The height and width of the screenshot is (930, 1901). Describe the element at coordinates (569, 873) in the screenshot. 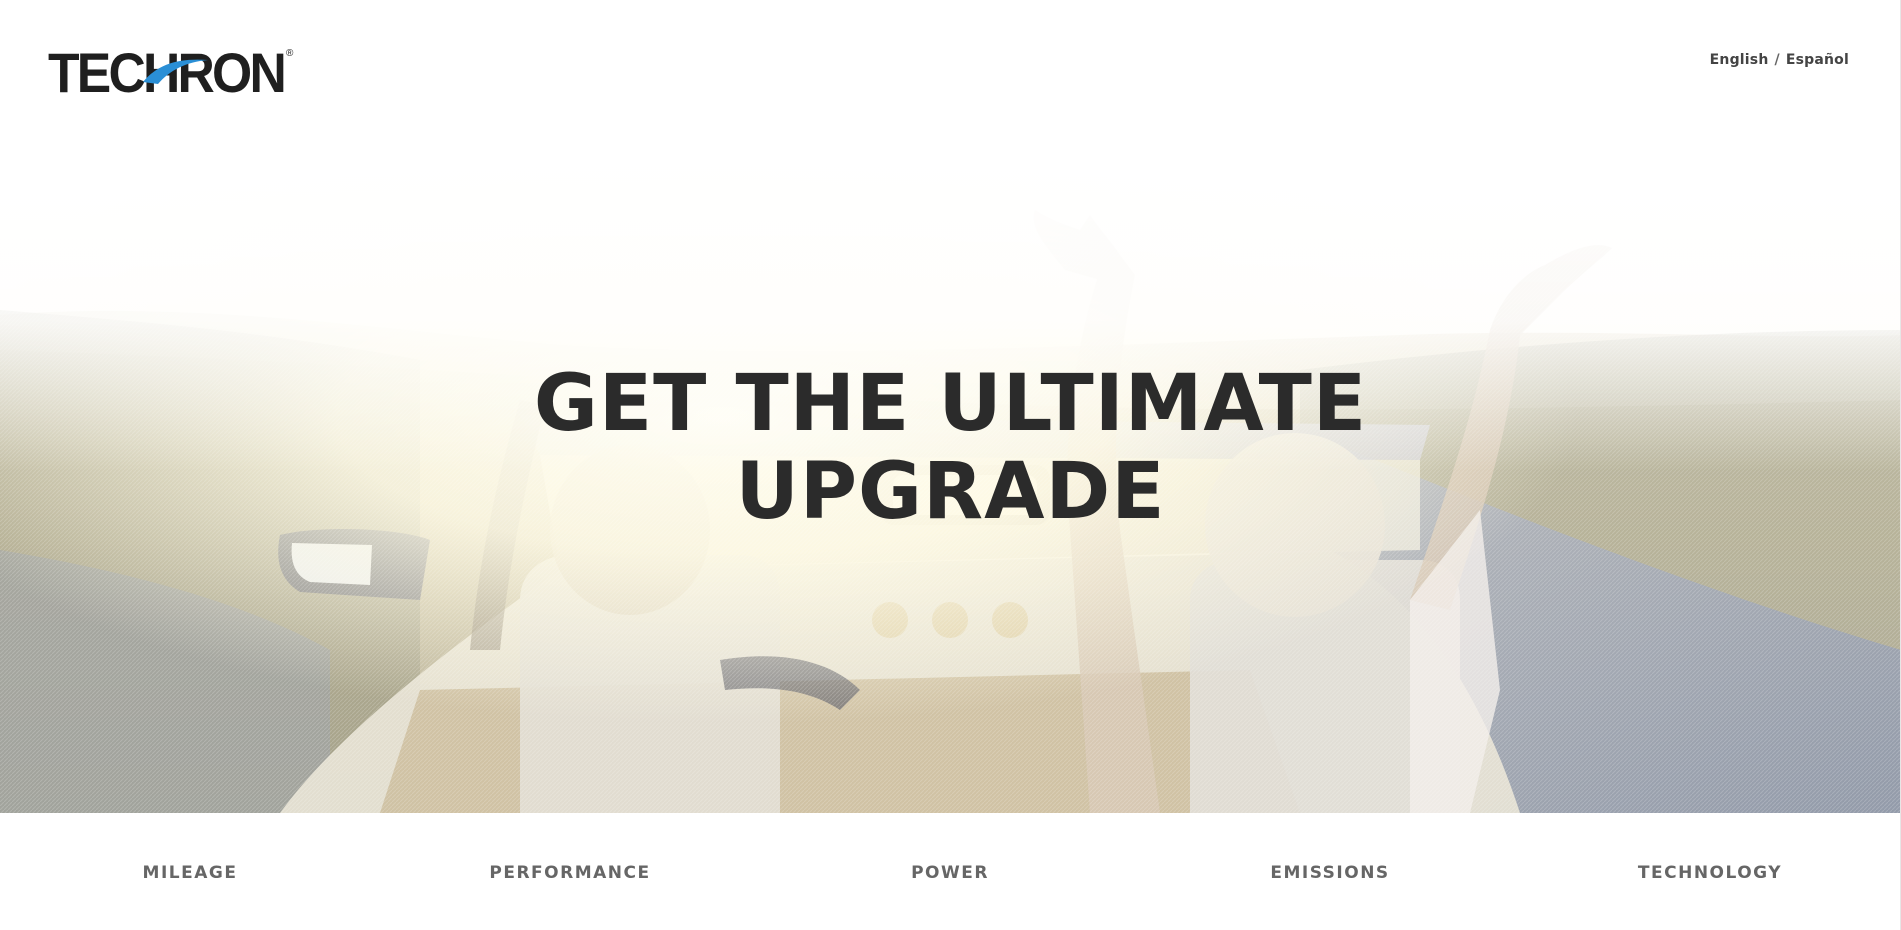

I see `nav-item-performance: PERFORMANCE` at that location.